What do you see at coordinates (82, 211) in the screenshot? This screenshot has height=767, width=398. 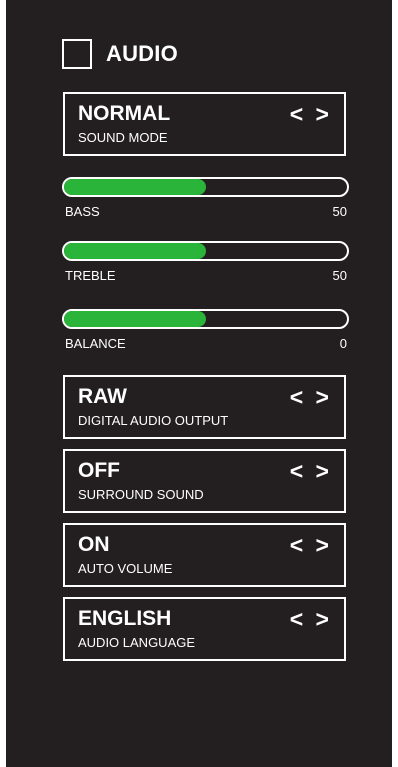 I see `bass-label: BASS` at bounding box center [82, 211].